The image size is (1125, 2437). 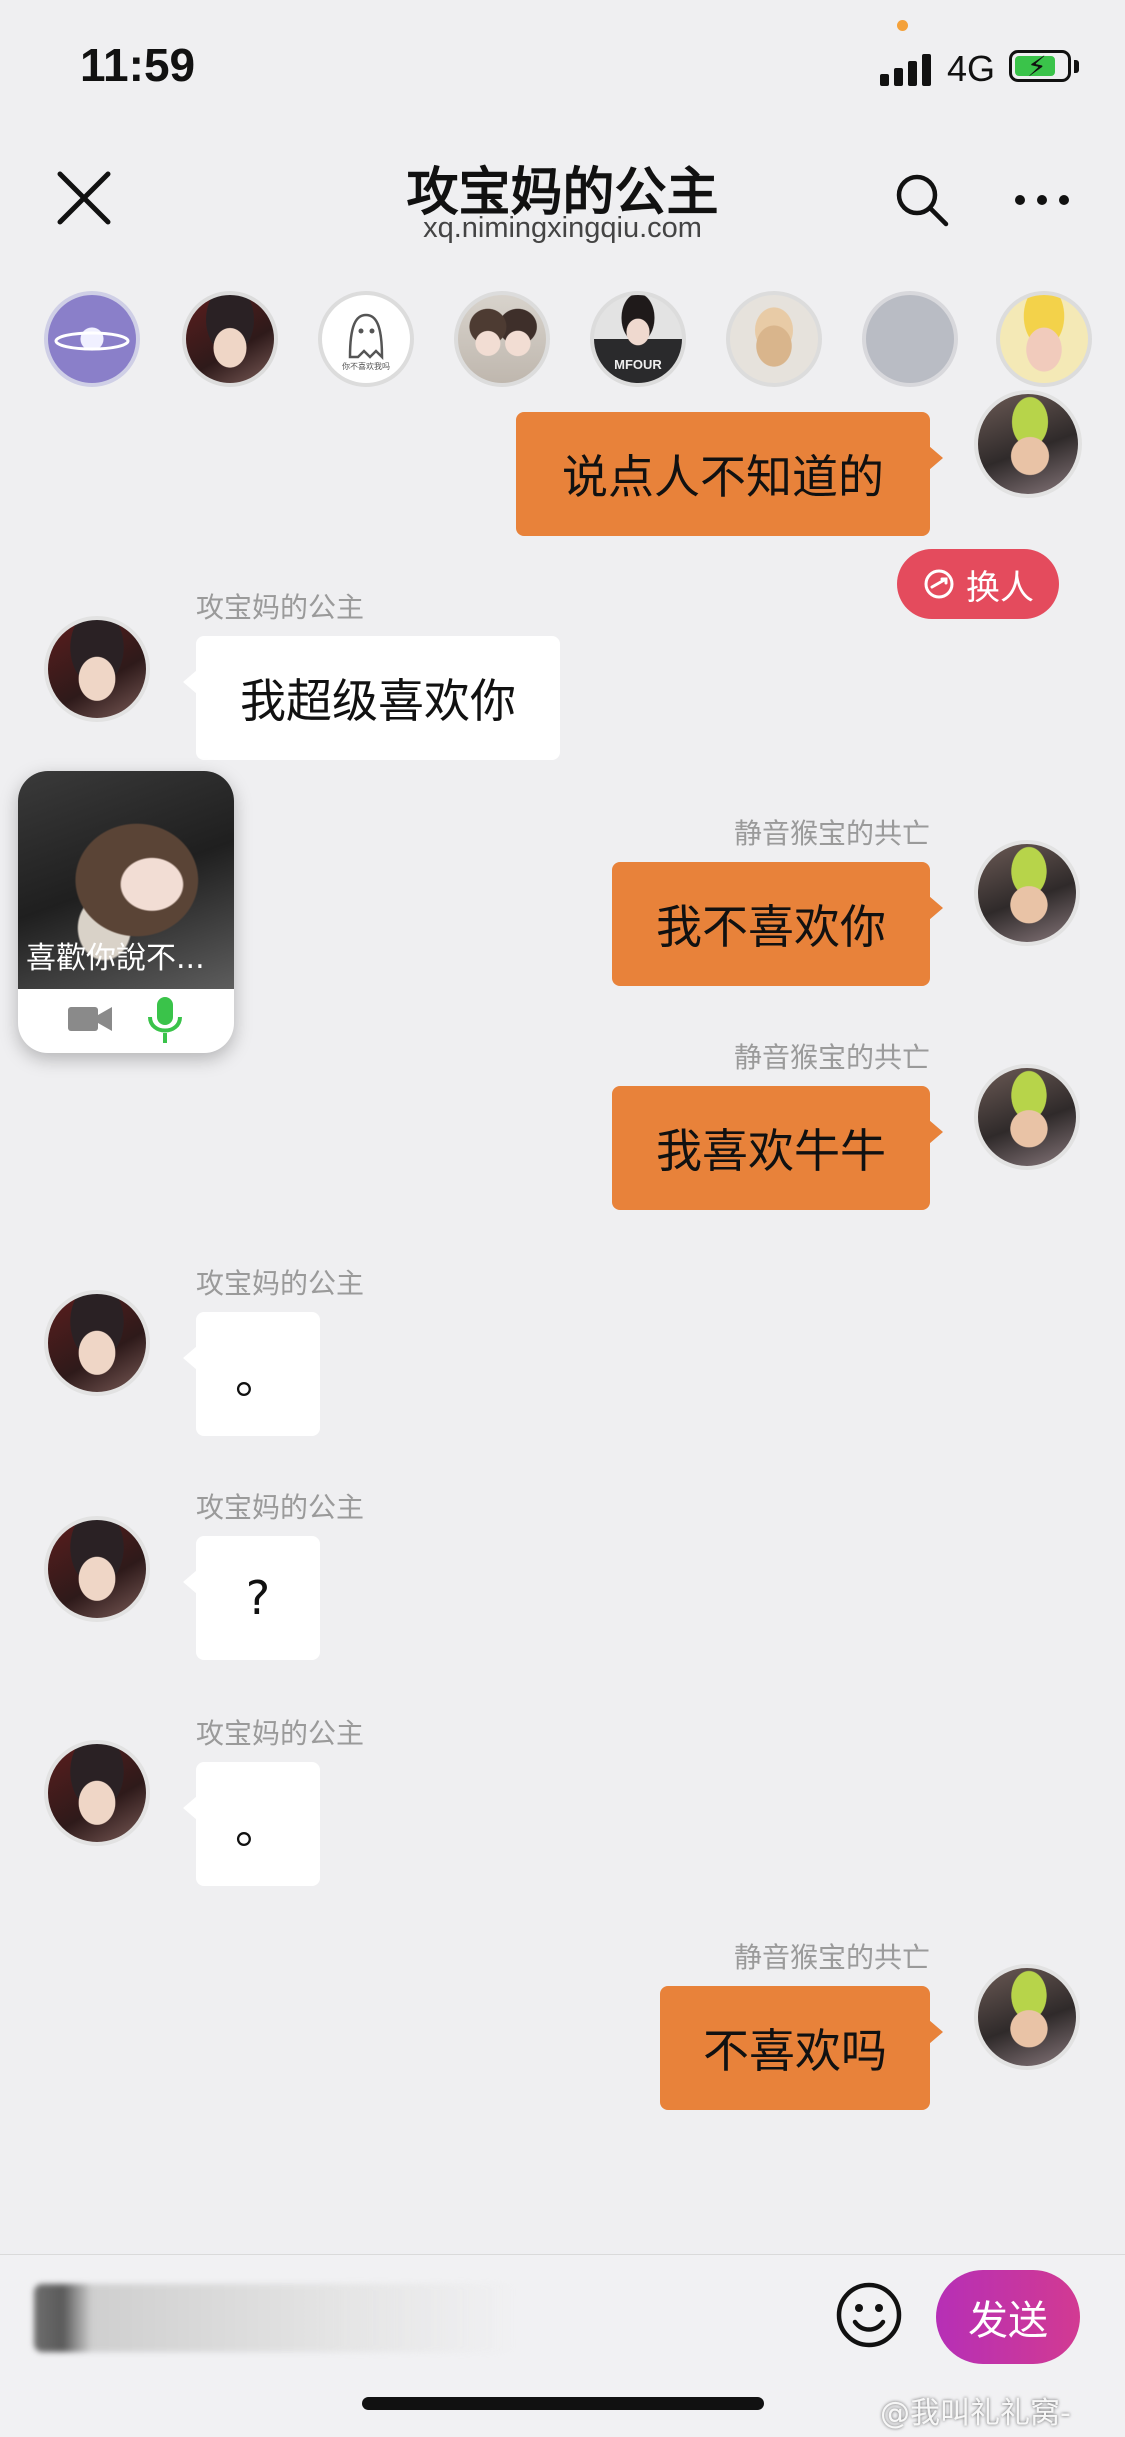 I want to click on swap-button-label: 换人, so click(x=1000, y=587).